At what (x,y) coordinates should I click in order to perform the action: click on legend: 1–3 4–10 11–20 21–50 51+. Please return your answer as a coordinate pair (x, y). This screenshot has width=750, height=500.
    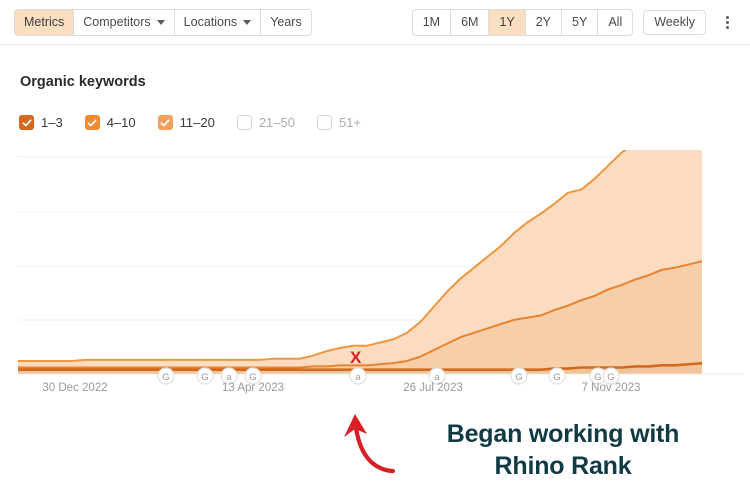
    Looking at the image, I should click on (201, 122).